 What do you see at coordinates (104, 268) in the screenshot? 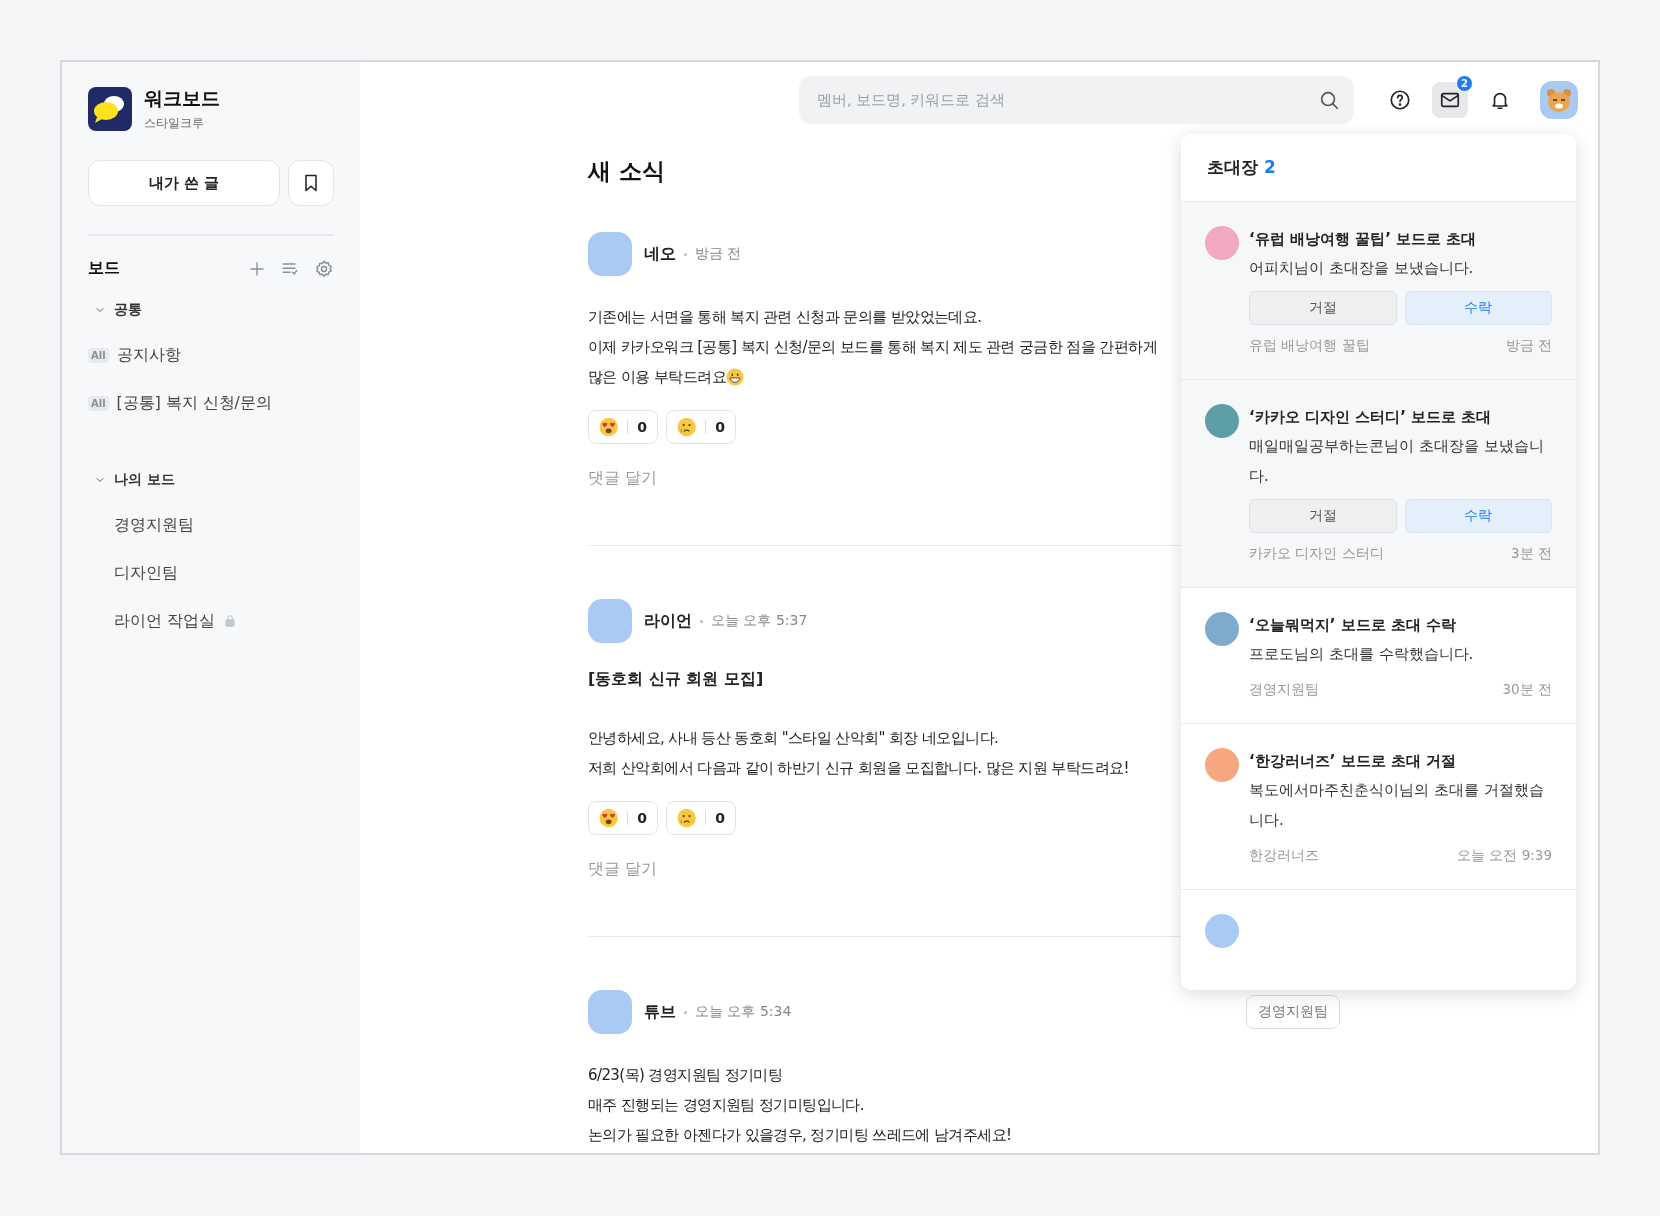
I see `boards-heading: 보드` at bounding box center [104, 268].